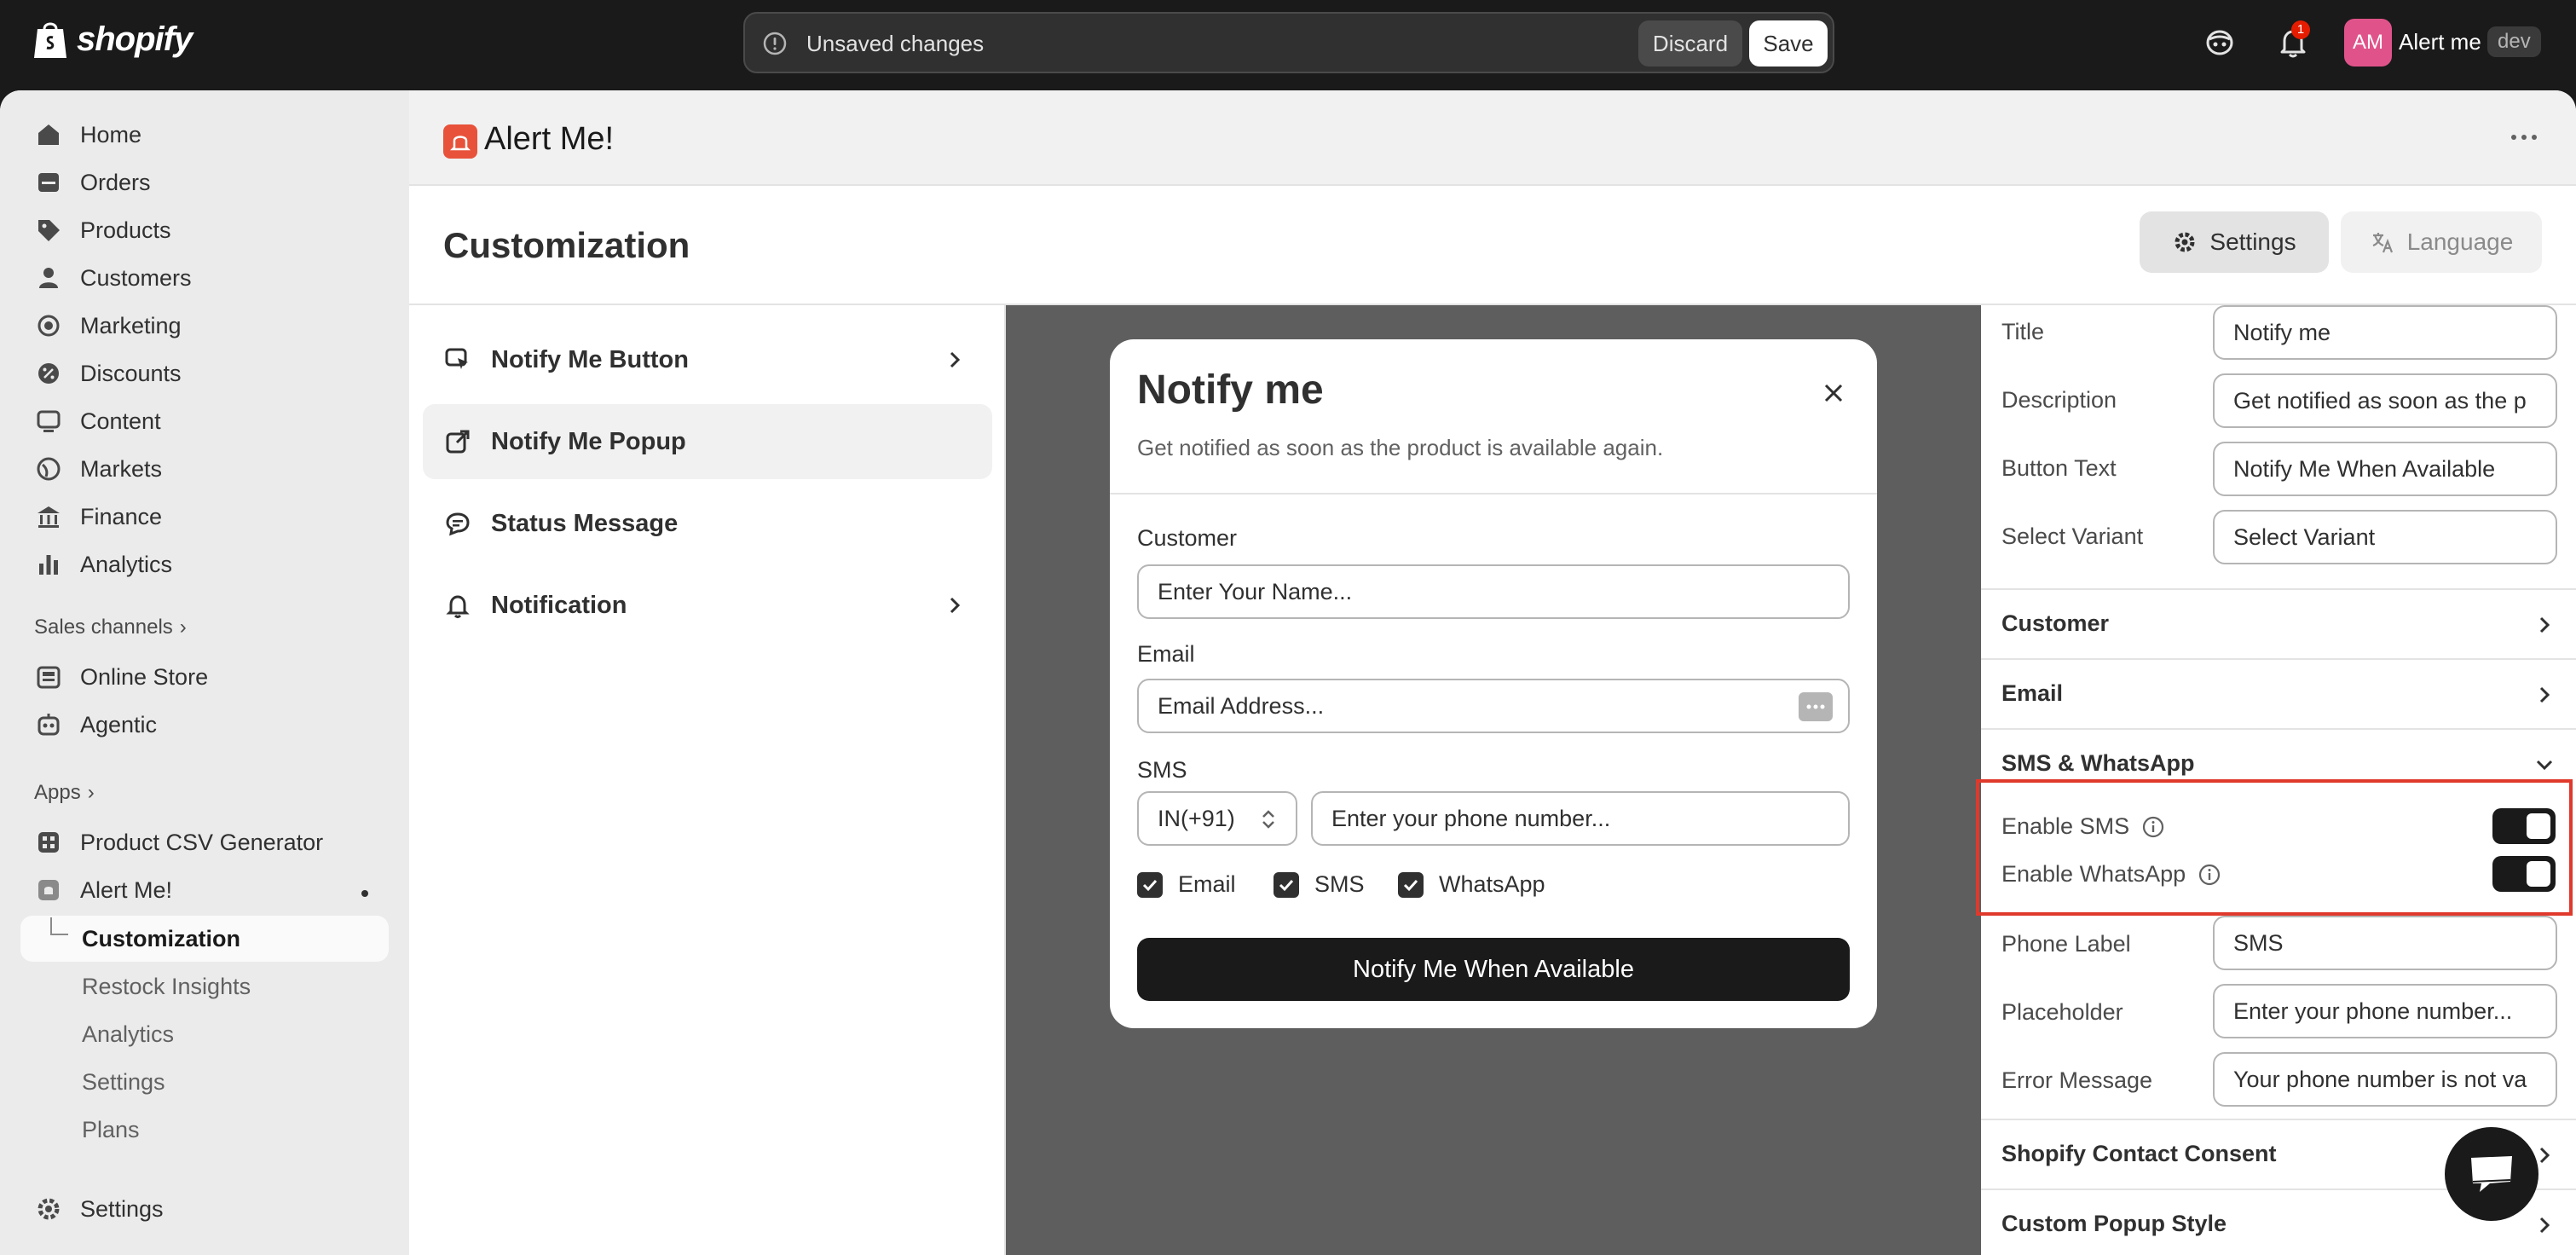 The height and width of the screenshot is (1255, 2576). I want to click on sidebar-item-label: Customers, so click(136, 277).